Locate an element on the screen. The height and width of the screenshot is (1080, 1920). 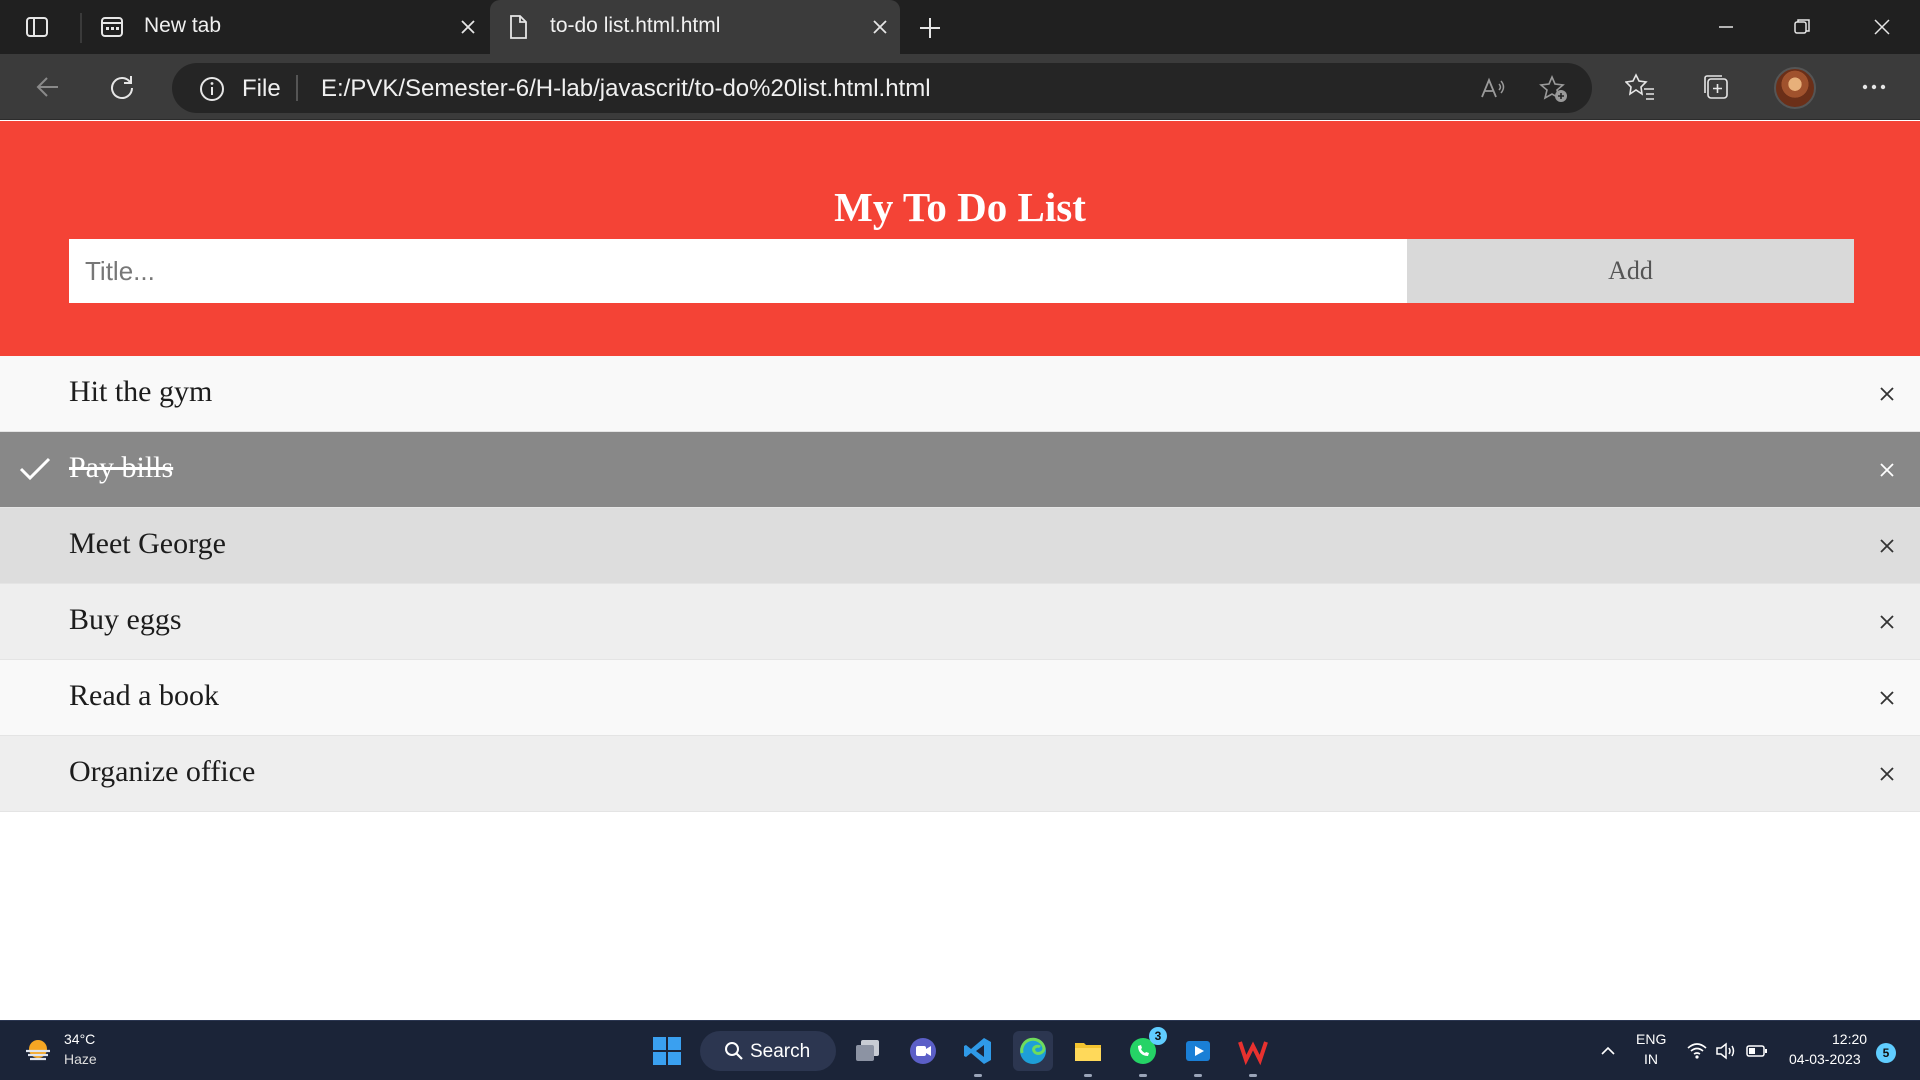
address-separator is located at coordinates (297, 88).